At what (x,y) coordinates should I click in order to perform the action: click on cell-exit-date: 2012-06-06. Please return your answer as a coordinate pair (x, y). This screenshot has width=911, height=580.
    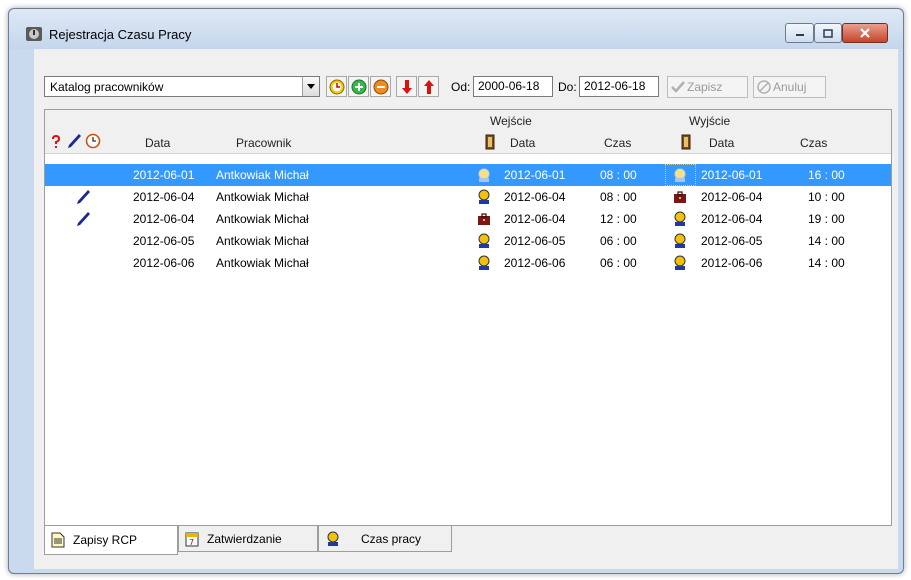
    Looking at the image, I should click on (732, 263).